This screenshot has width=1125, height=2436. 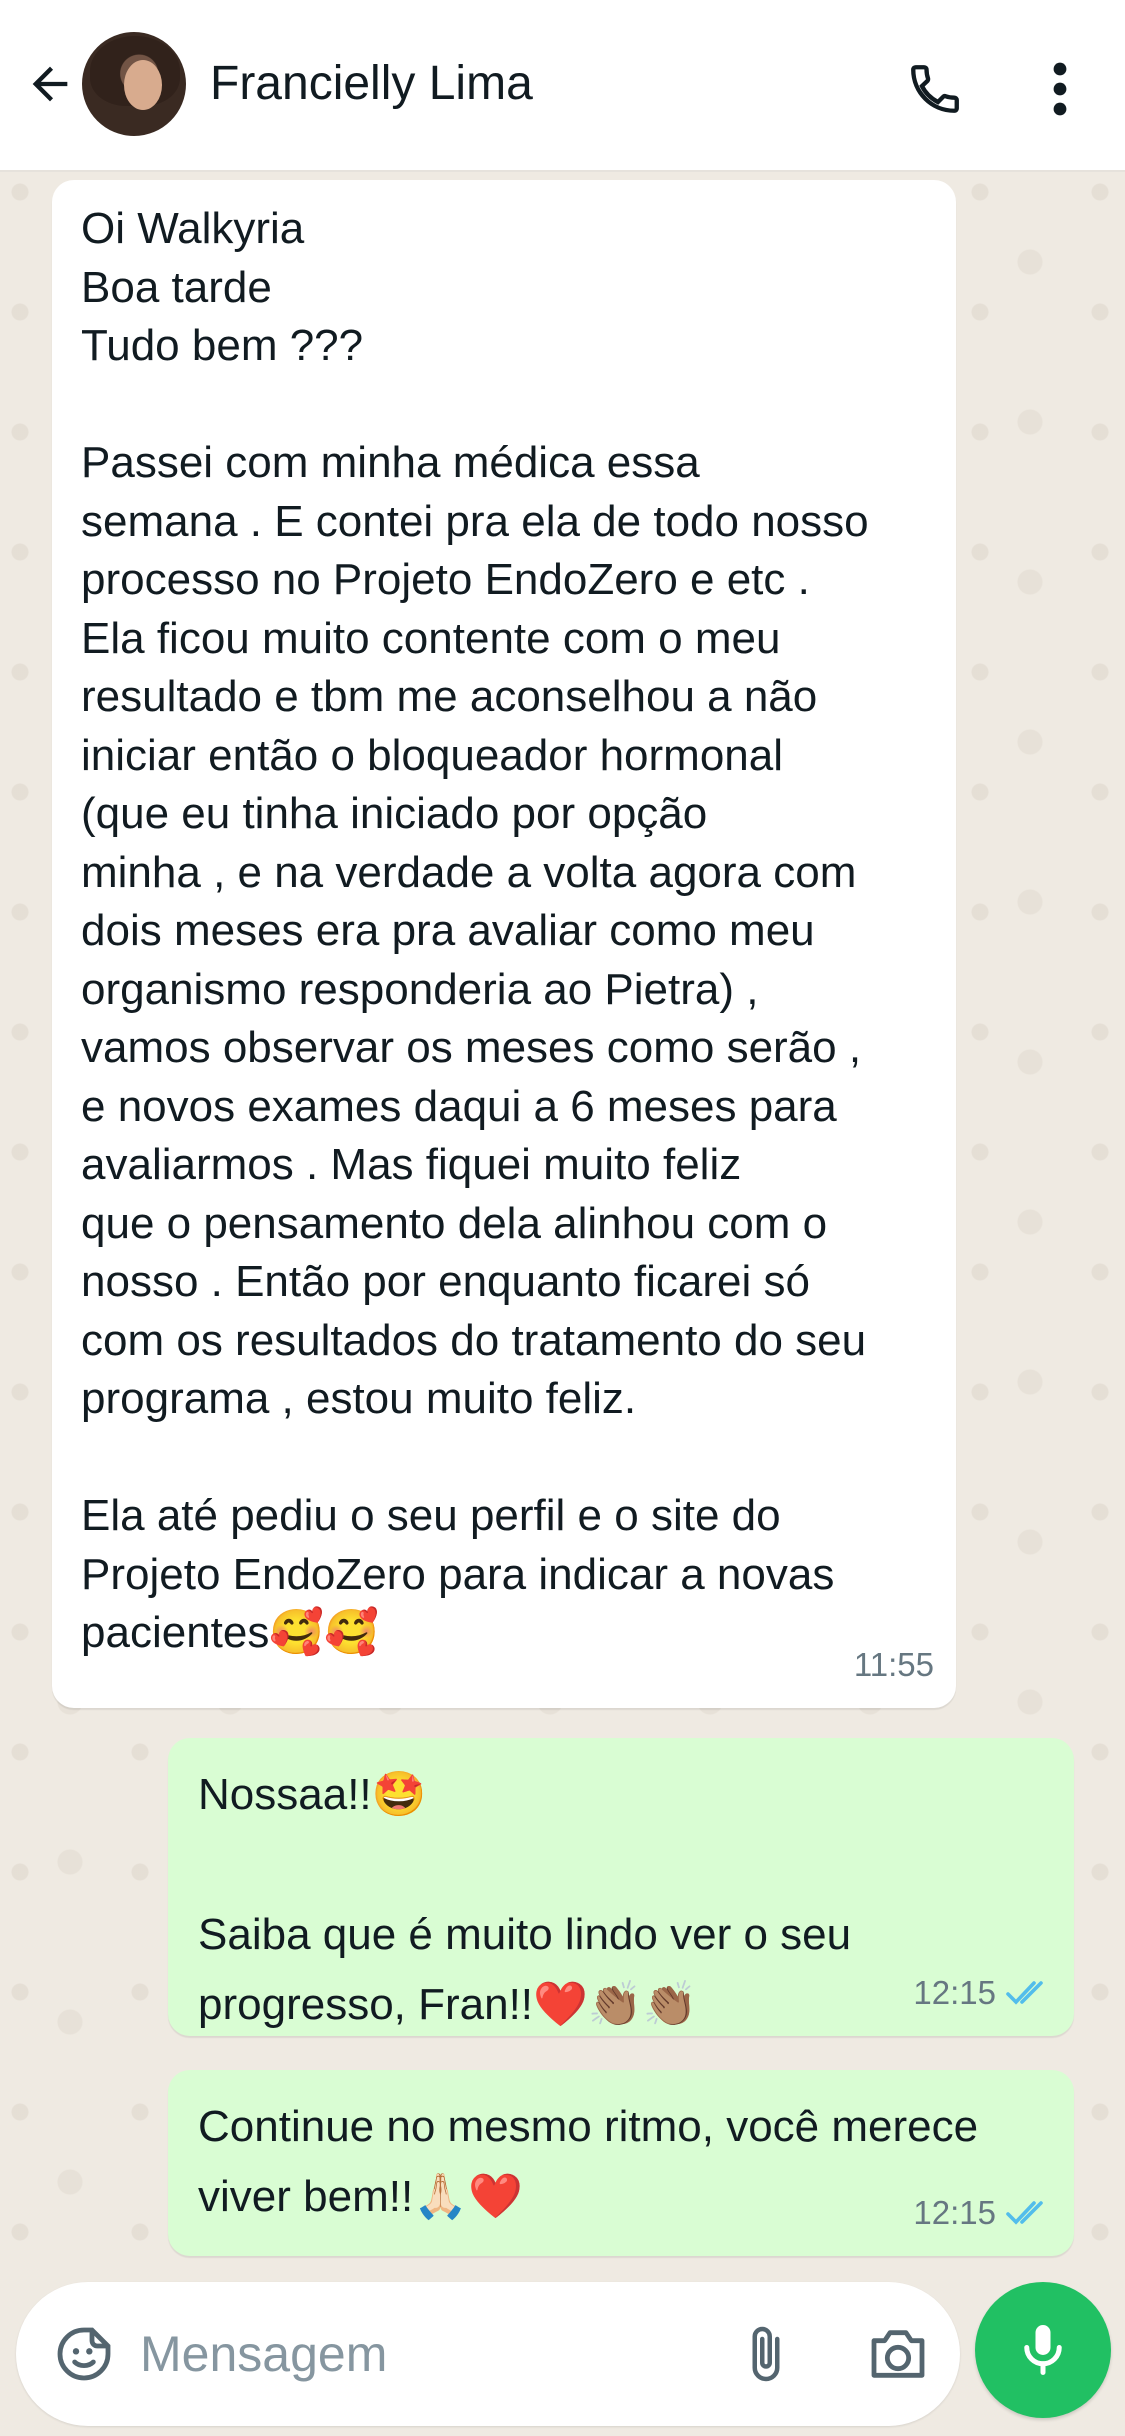 I want to click on voice-record-button, so click(x=1043, y=2350).